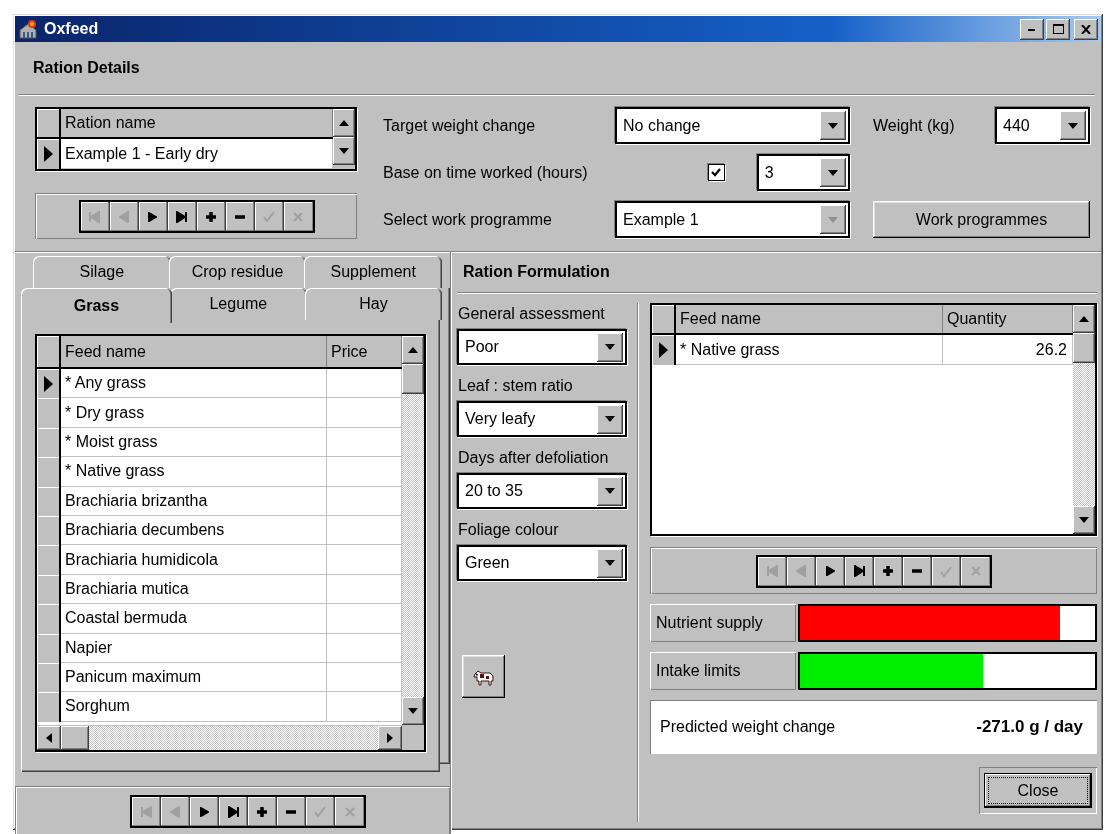  I want to click on scrollbar-corner, so click(413, 738).